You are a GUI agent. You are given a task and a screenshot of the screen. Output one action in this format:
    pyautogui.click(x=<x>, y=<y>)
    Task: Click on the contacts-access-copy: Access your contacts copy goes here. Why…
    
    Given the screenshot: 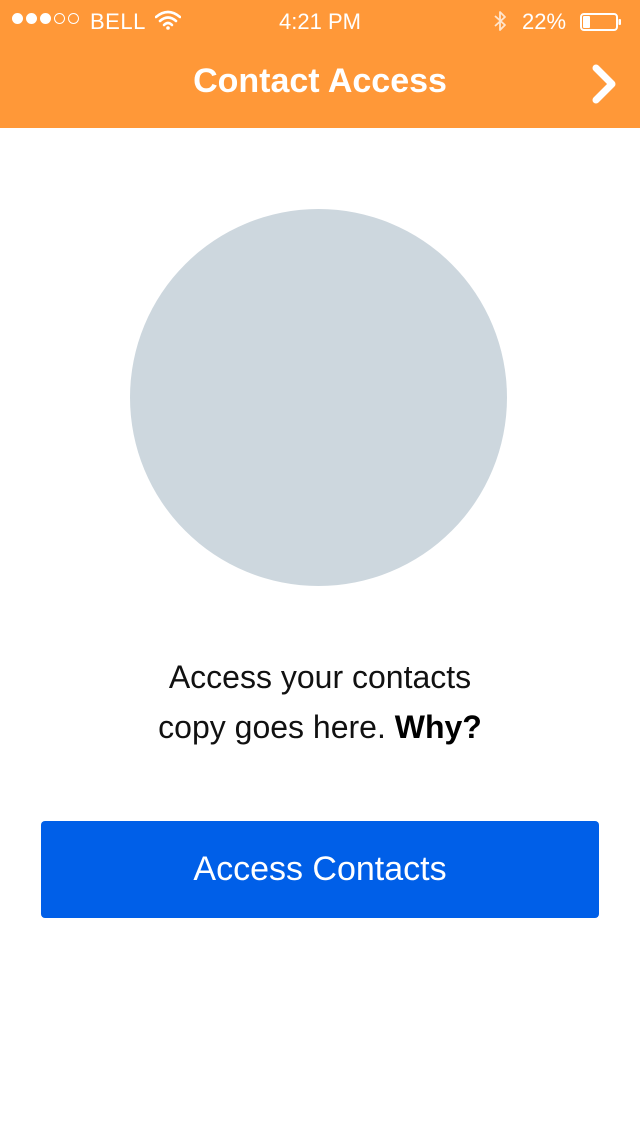 What is the action you would take?
    pyautogui.click(x=320, y=702)
    